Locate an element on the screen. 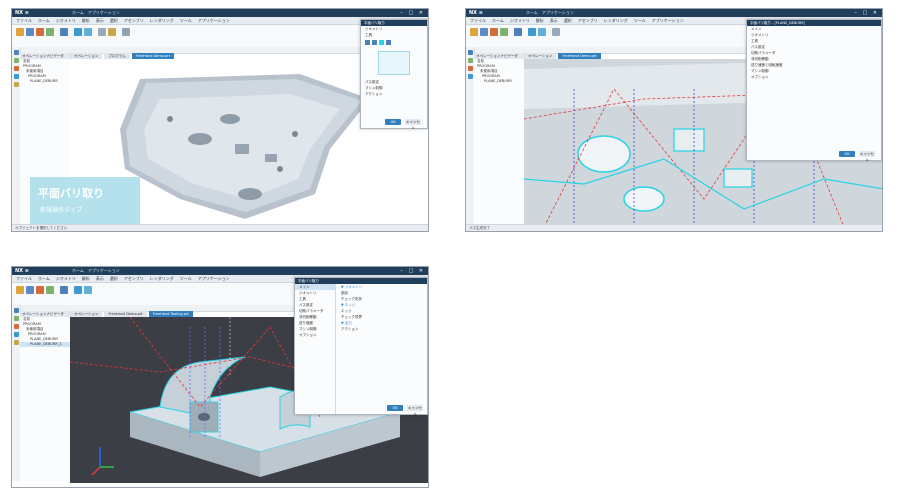  caption-title: 平面バリ取り is located at coordinates (71, 193).